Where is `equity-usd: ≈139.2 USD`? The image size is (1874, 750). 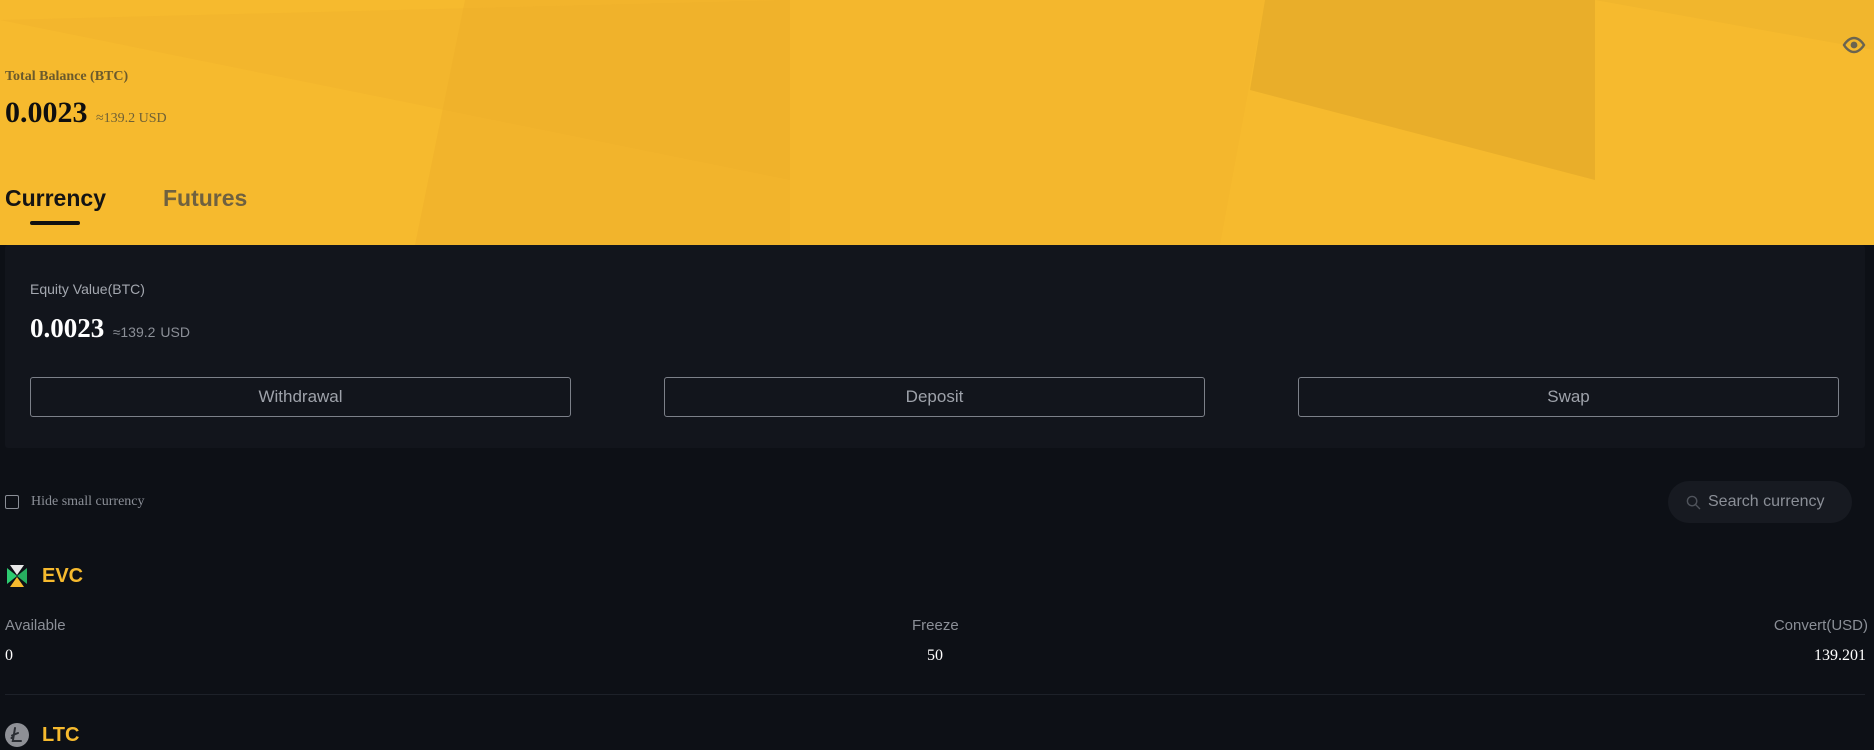
equity-usd: ≈139.2 USD is located at coordinates (151, 332).